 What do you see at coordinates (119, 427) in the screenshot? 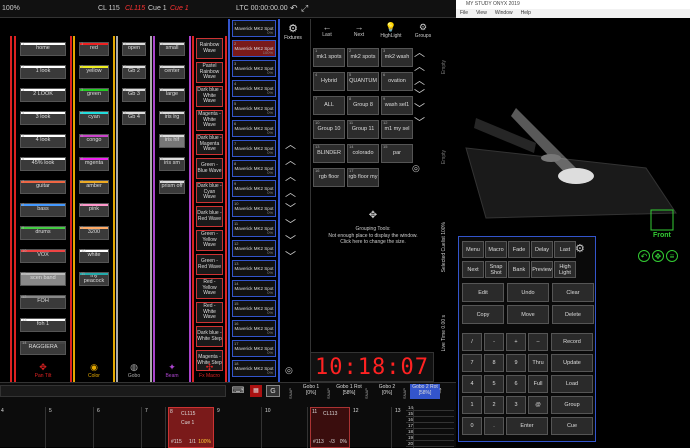
I see `playback-cell: 6` at bounding box center [119, 427].